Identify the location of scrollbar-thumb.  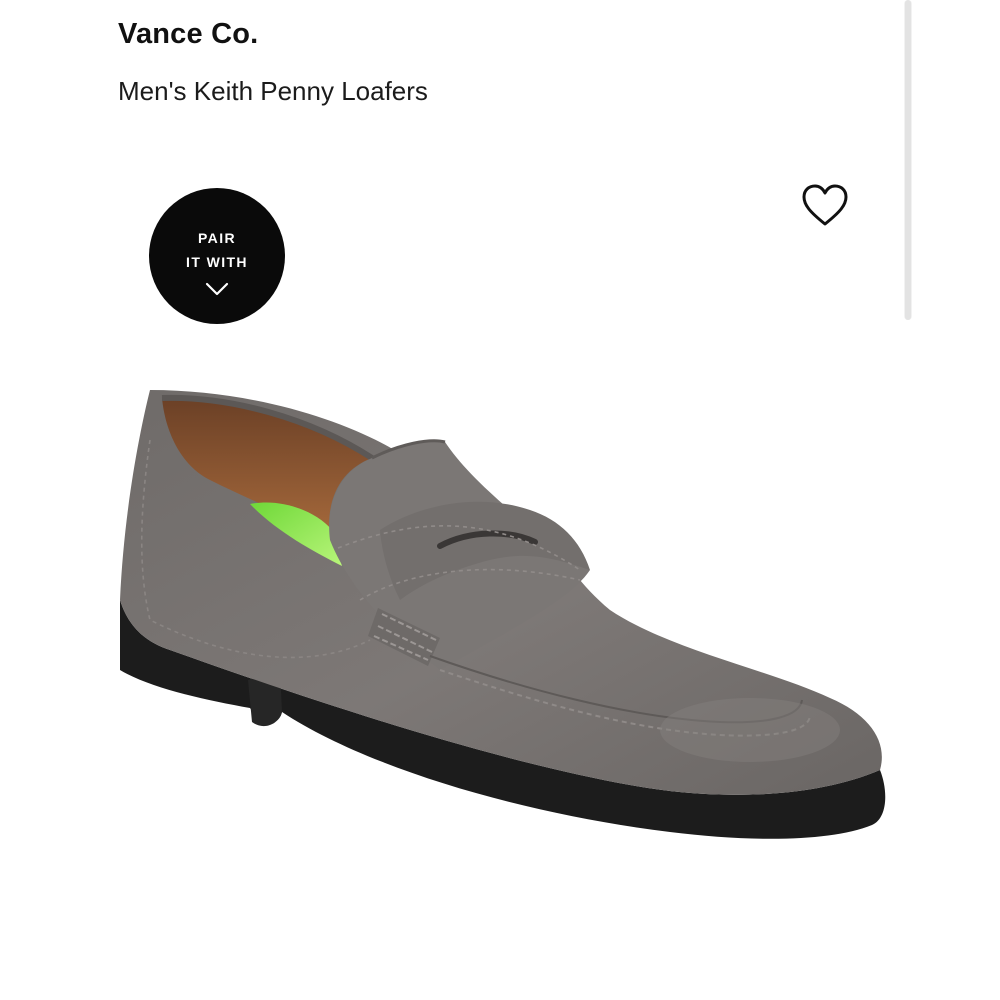
(908, 160).